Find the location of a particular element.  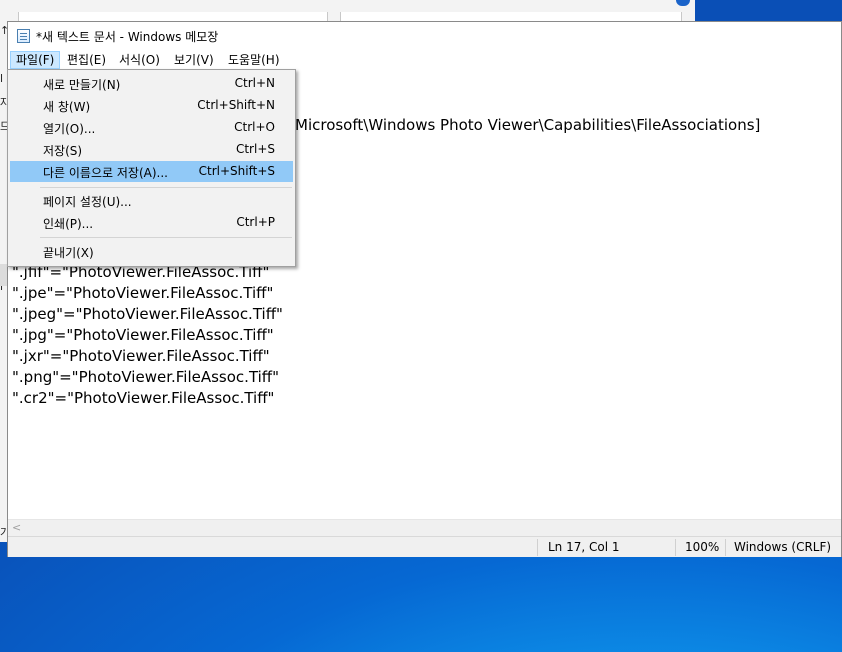

menu-item-new-window: 새 창(W) Ctrl+Shift+N is located at coordinates (151, 105).